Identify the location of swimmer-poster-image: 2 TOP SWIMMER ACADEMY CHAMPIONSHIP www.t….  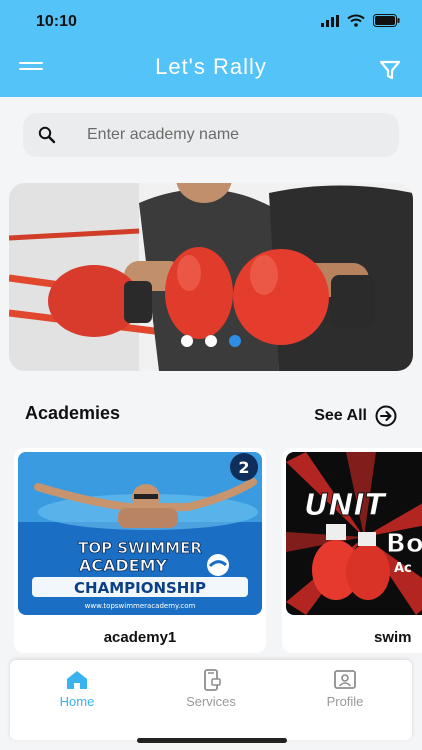
(140, 533).